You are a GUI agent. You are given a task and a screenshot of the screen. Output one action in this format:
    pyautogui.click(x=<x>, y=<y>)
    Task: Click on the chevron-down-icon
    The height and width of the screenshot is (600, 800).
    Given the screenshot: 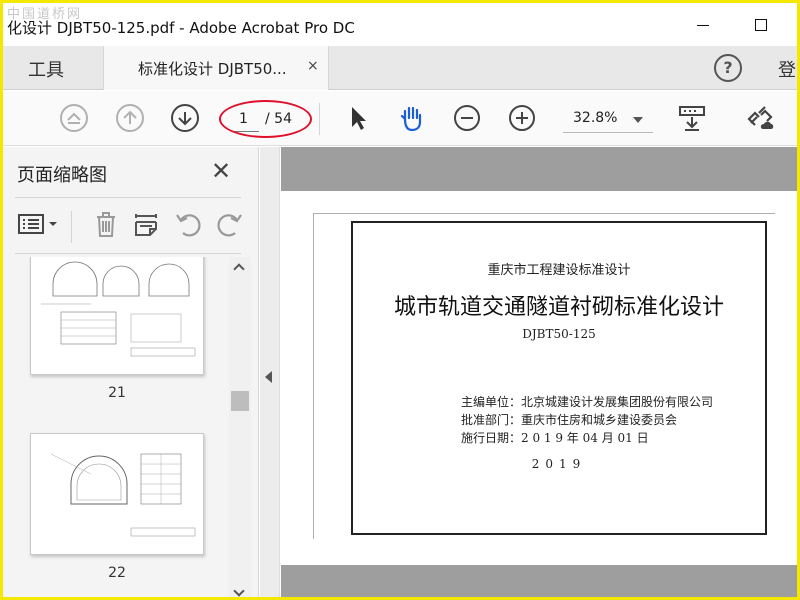 What is the action you would take?
    pyautogui.click(x=638, y=120)
    